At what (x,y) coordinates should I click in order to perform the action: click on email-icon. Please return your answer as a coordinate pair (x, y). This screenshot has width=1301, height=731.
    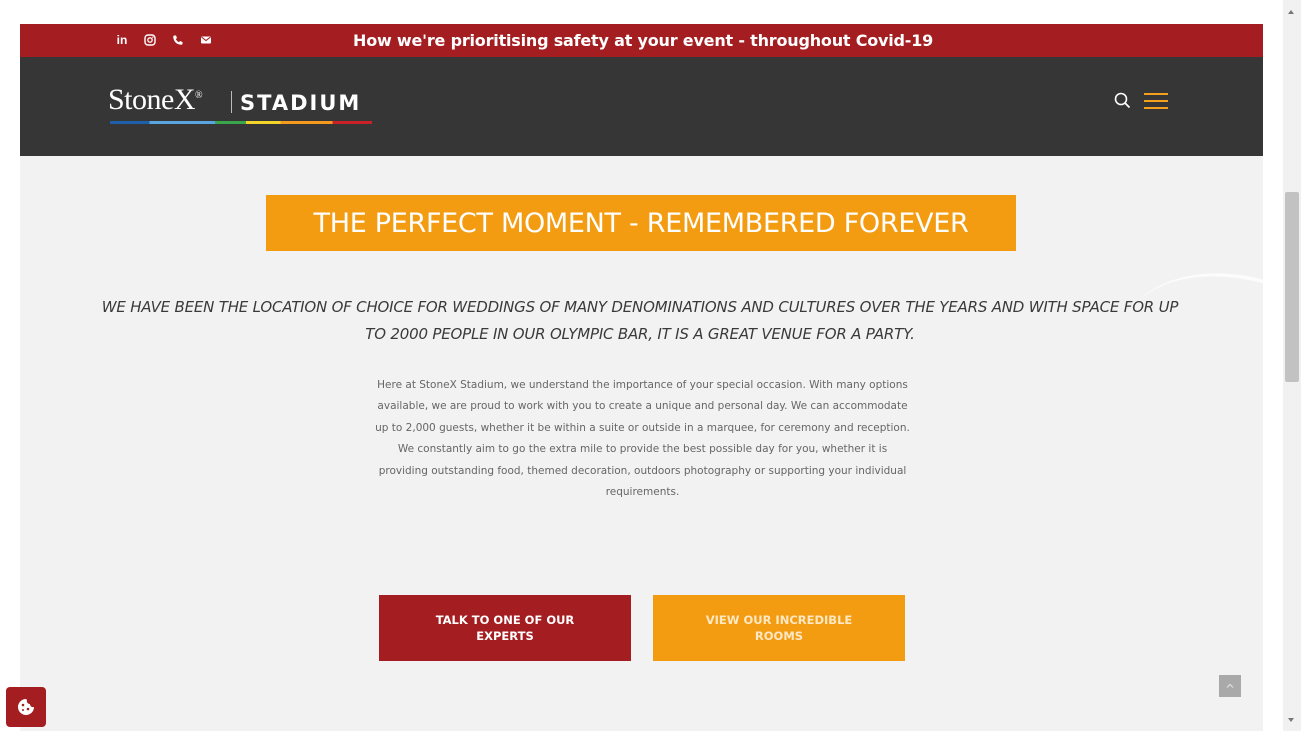
    Looking at the image, I should click on (206, 40).